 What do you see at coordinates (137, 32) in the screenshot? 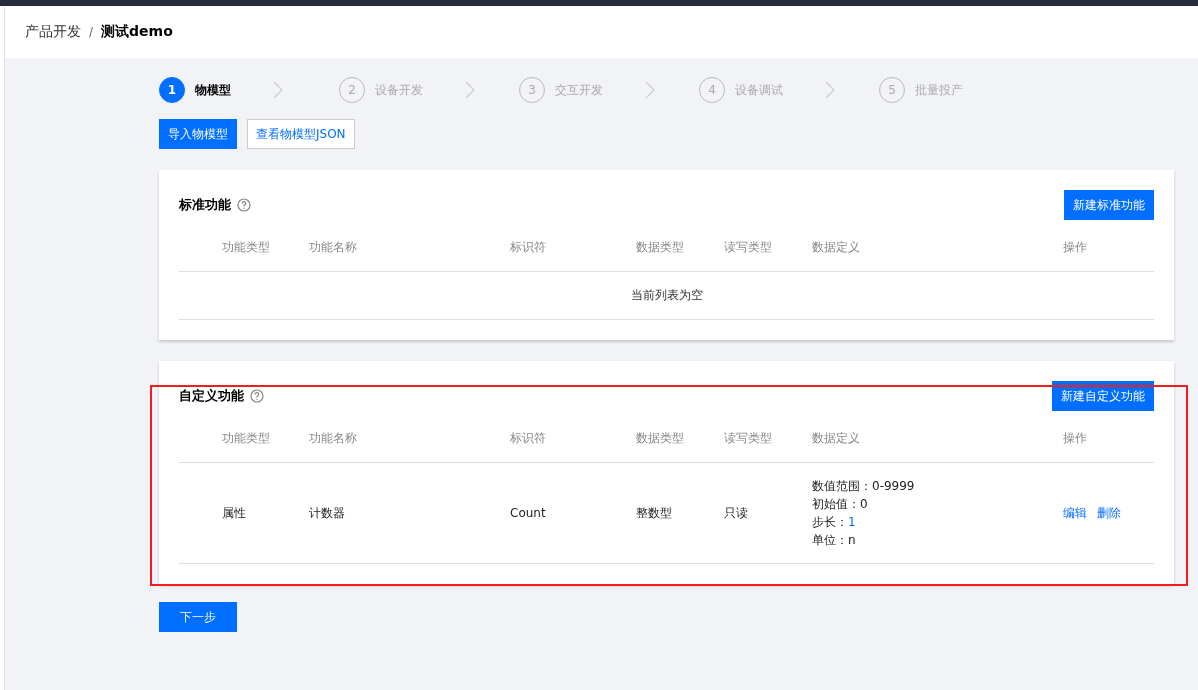
I see `breadcrumb-item: 测试demo` at bounding box center [137, 32].